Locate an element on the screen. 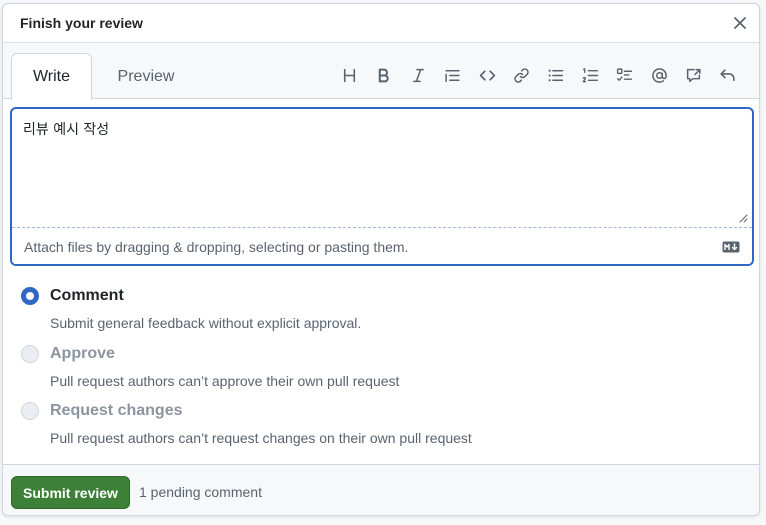 This screenshot has height=525, width=766. bold-button is located at coordinates (384, 75).